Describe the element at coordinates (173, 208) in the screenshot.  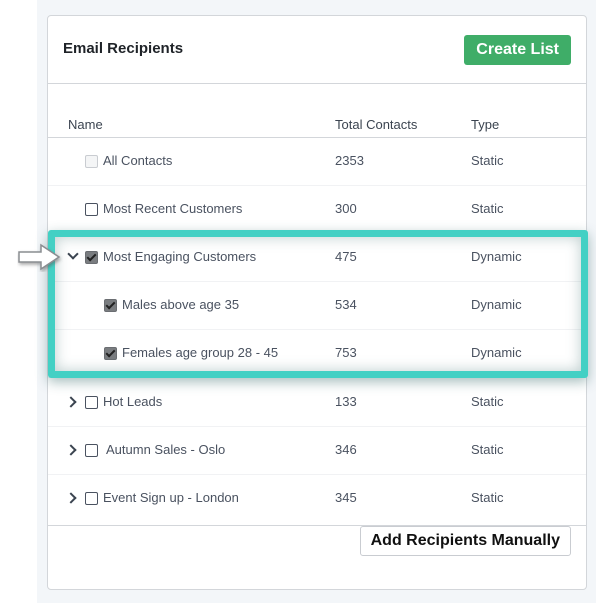
I see `row-name: Most Recent Customers` at that location.